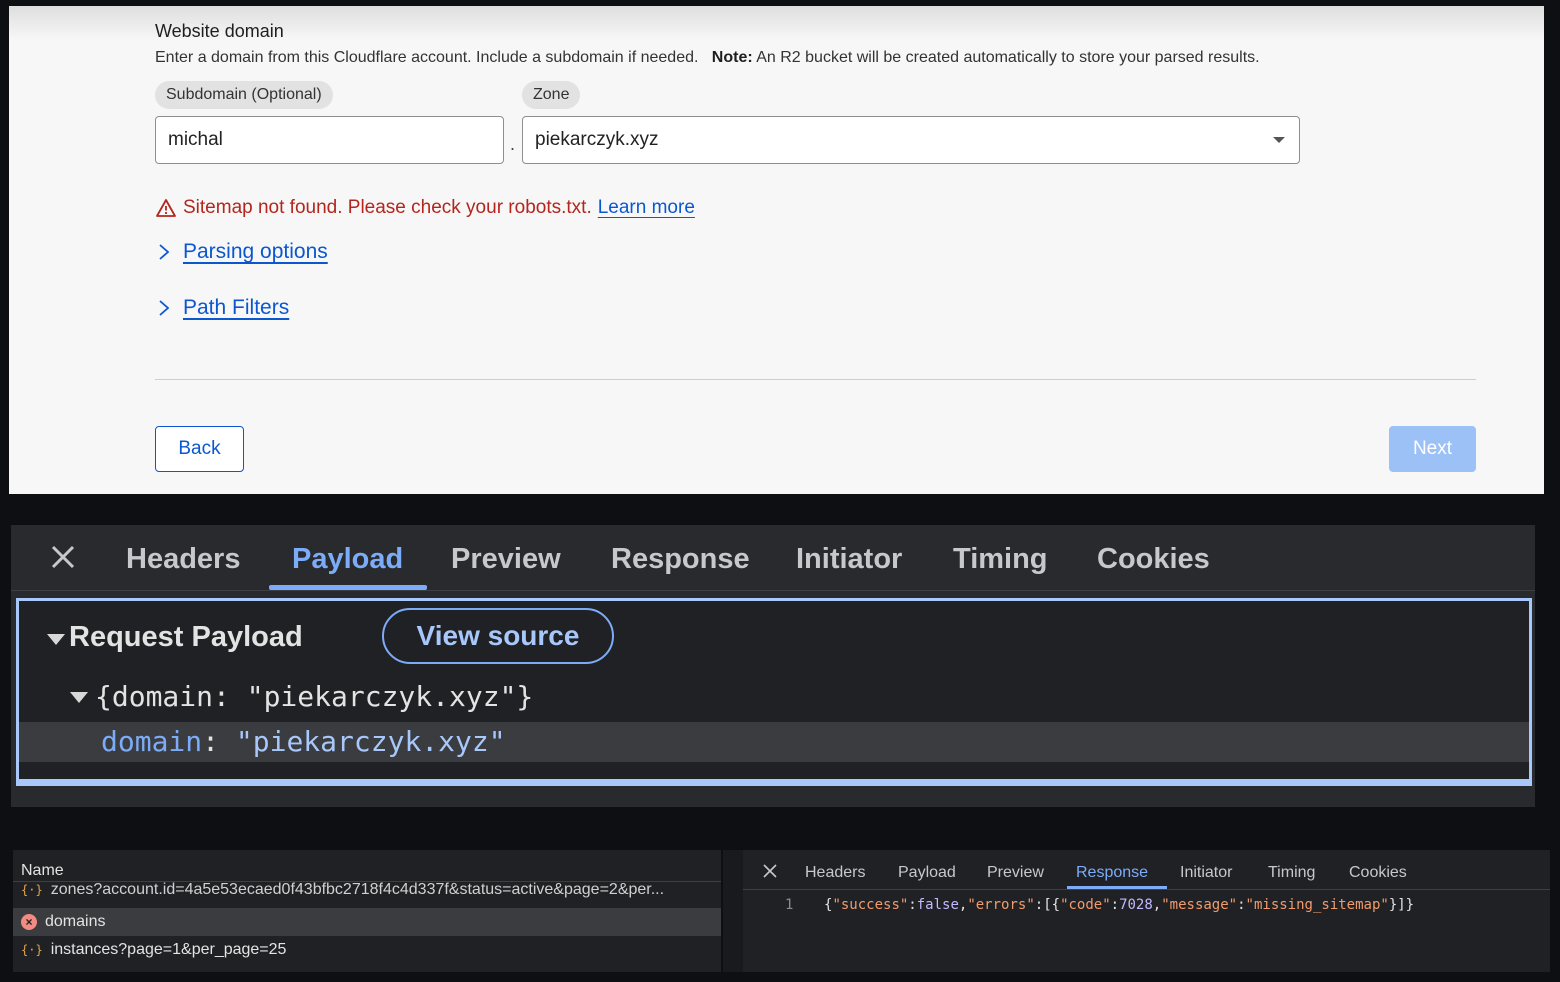 This screenshot has height=982, width=1560. I want to click on parsing-options-label: Parsing options, so click(255, 251).